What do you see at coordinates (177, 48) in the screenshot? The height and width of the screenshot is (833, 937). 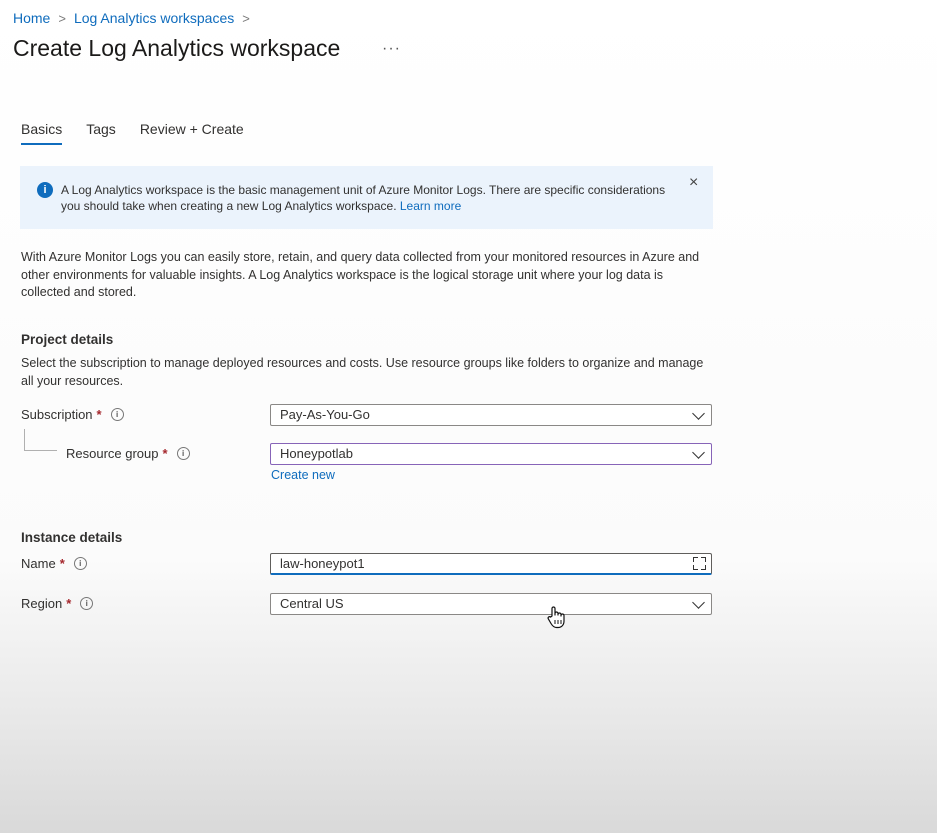 I see `page-title: Create Log Analytics workspace` at bounding box center [177, 48].